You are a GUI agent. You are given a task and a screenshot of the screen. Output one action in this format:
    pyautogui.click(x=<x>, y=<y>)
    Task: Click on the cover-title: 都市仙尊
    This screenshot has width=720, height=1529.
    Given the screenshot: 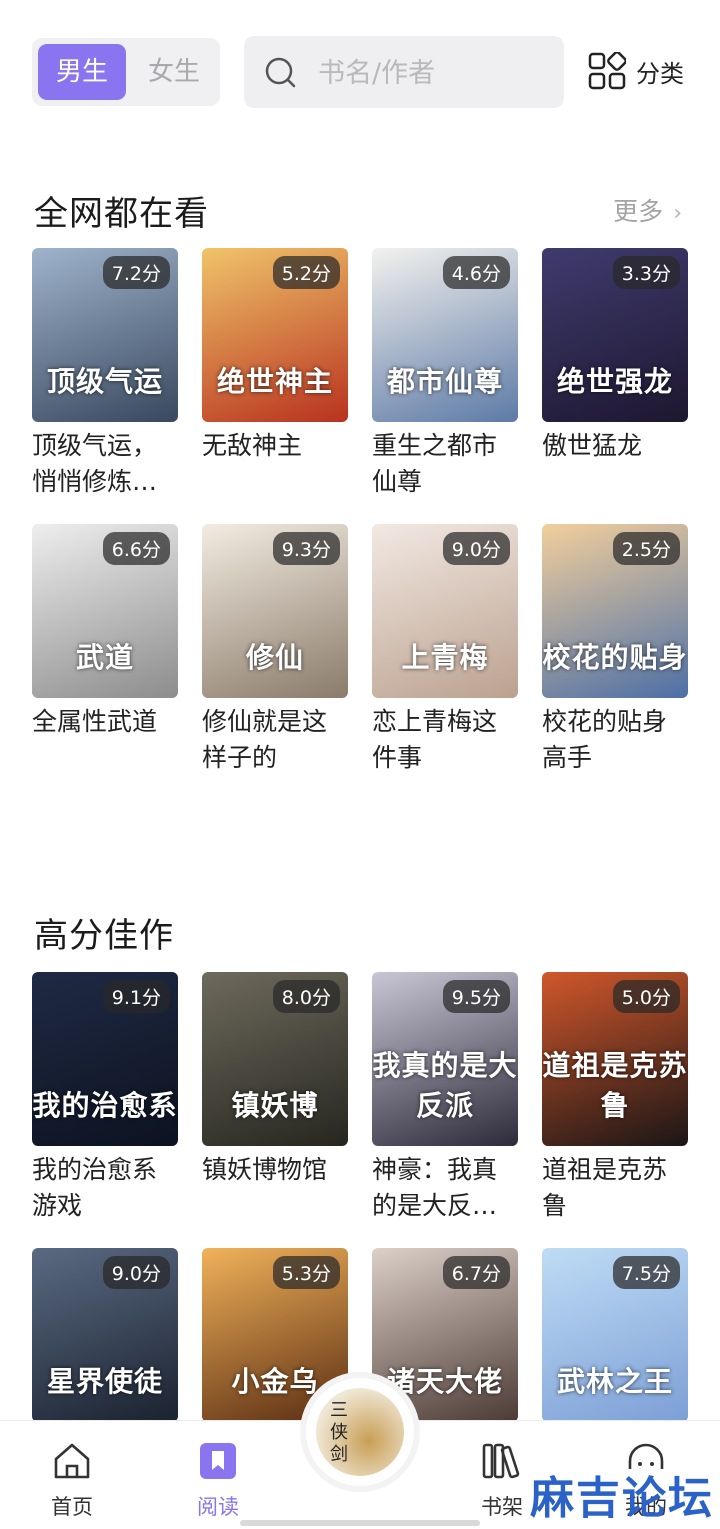 What is the action you would take?
    pyautogui.click(x=444, y=381)
    